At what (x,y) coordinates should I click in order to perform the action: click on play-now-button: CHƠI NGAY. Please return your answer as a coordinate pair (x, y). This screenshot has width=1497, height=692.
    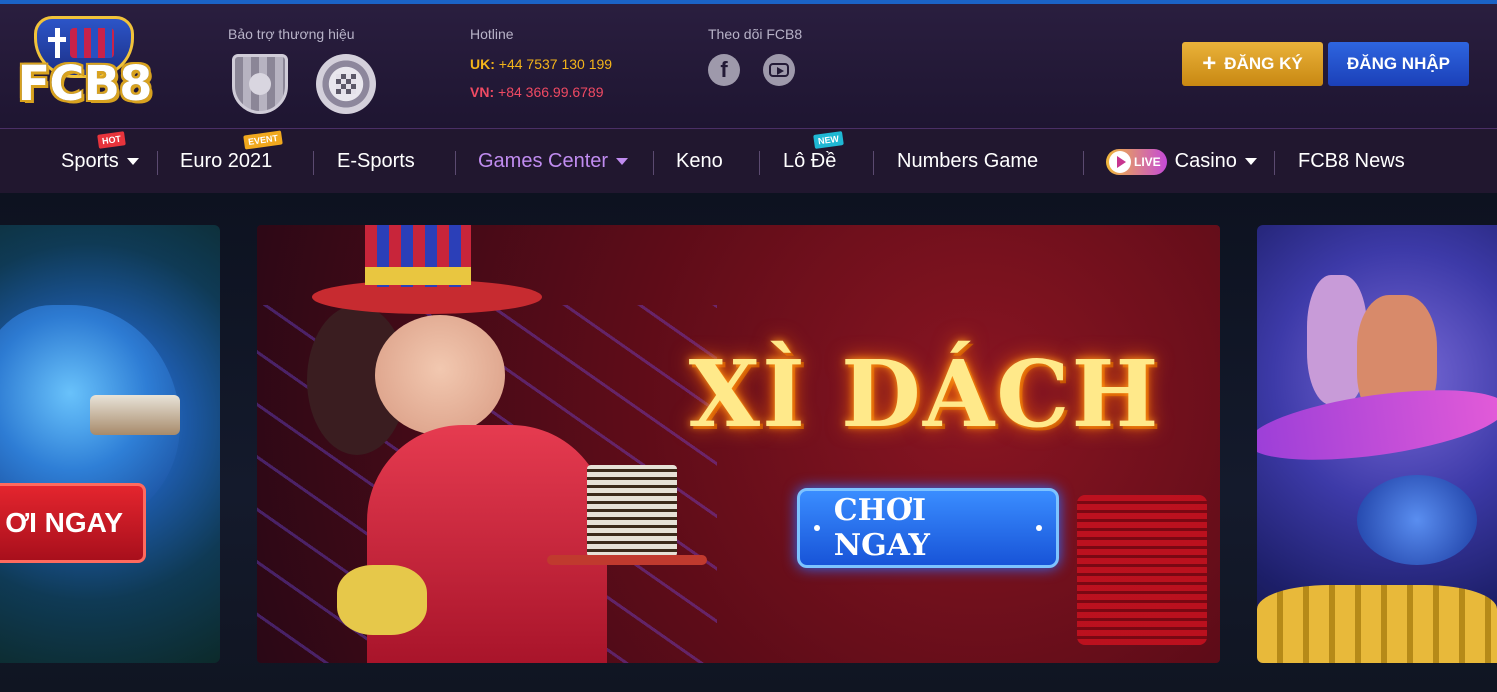
    Looking at the image, I should click on (928, 528).